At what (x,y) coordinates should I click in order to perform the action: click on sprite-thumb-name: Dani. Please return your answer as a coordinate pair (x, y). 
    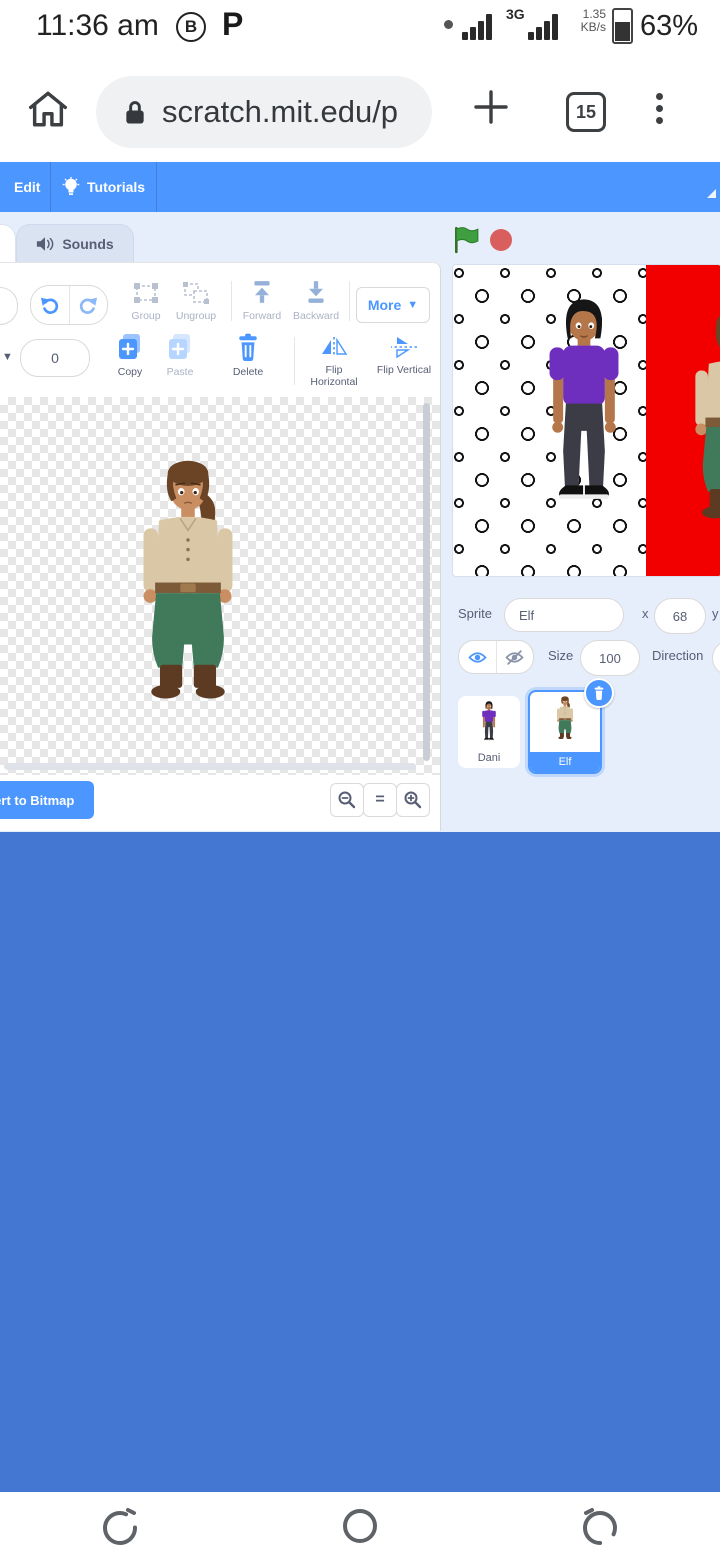
    Looking at the image, I should click on (489, 758).